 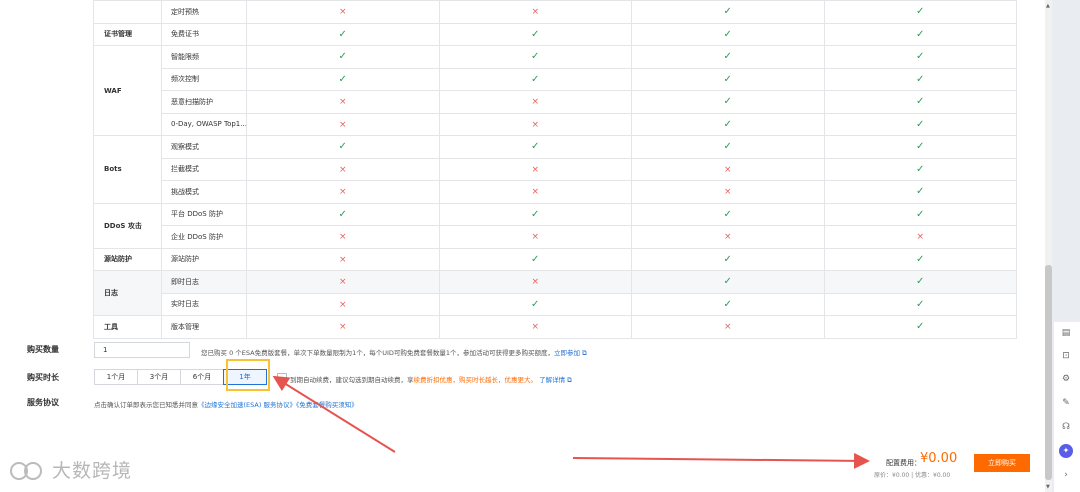 What do you see at coordinates (475, 380) in the screenshot?
I see `renew-discount-text: 续费折扣优惠，购买时长越长，优惠更大。` at bounding box center [475, 380].